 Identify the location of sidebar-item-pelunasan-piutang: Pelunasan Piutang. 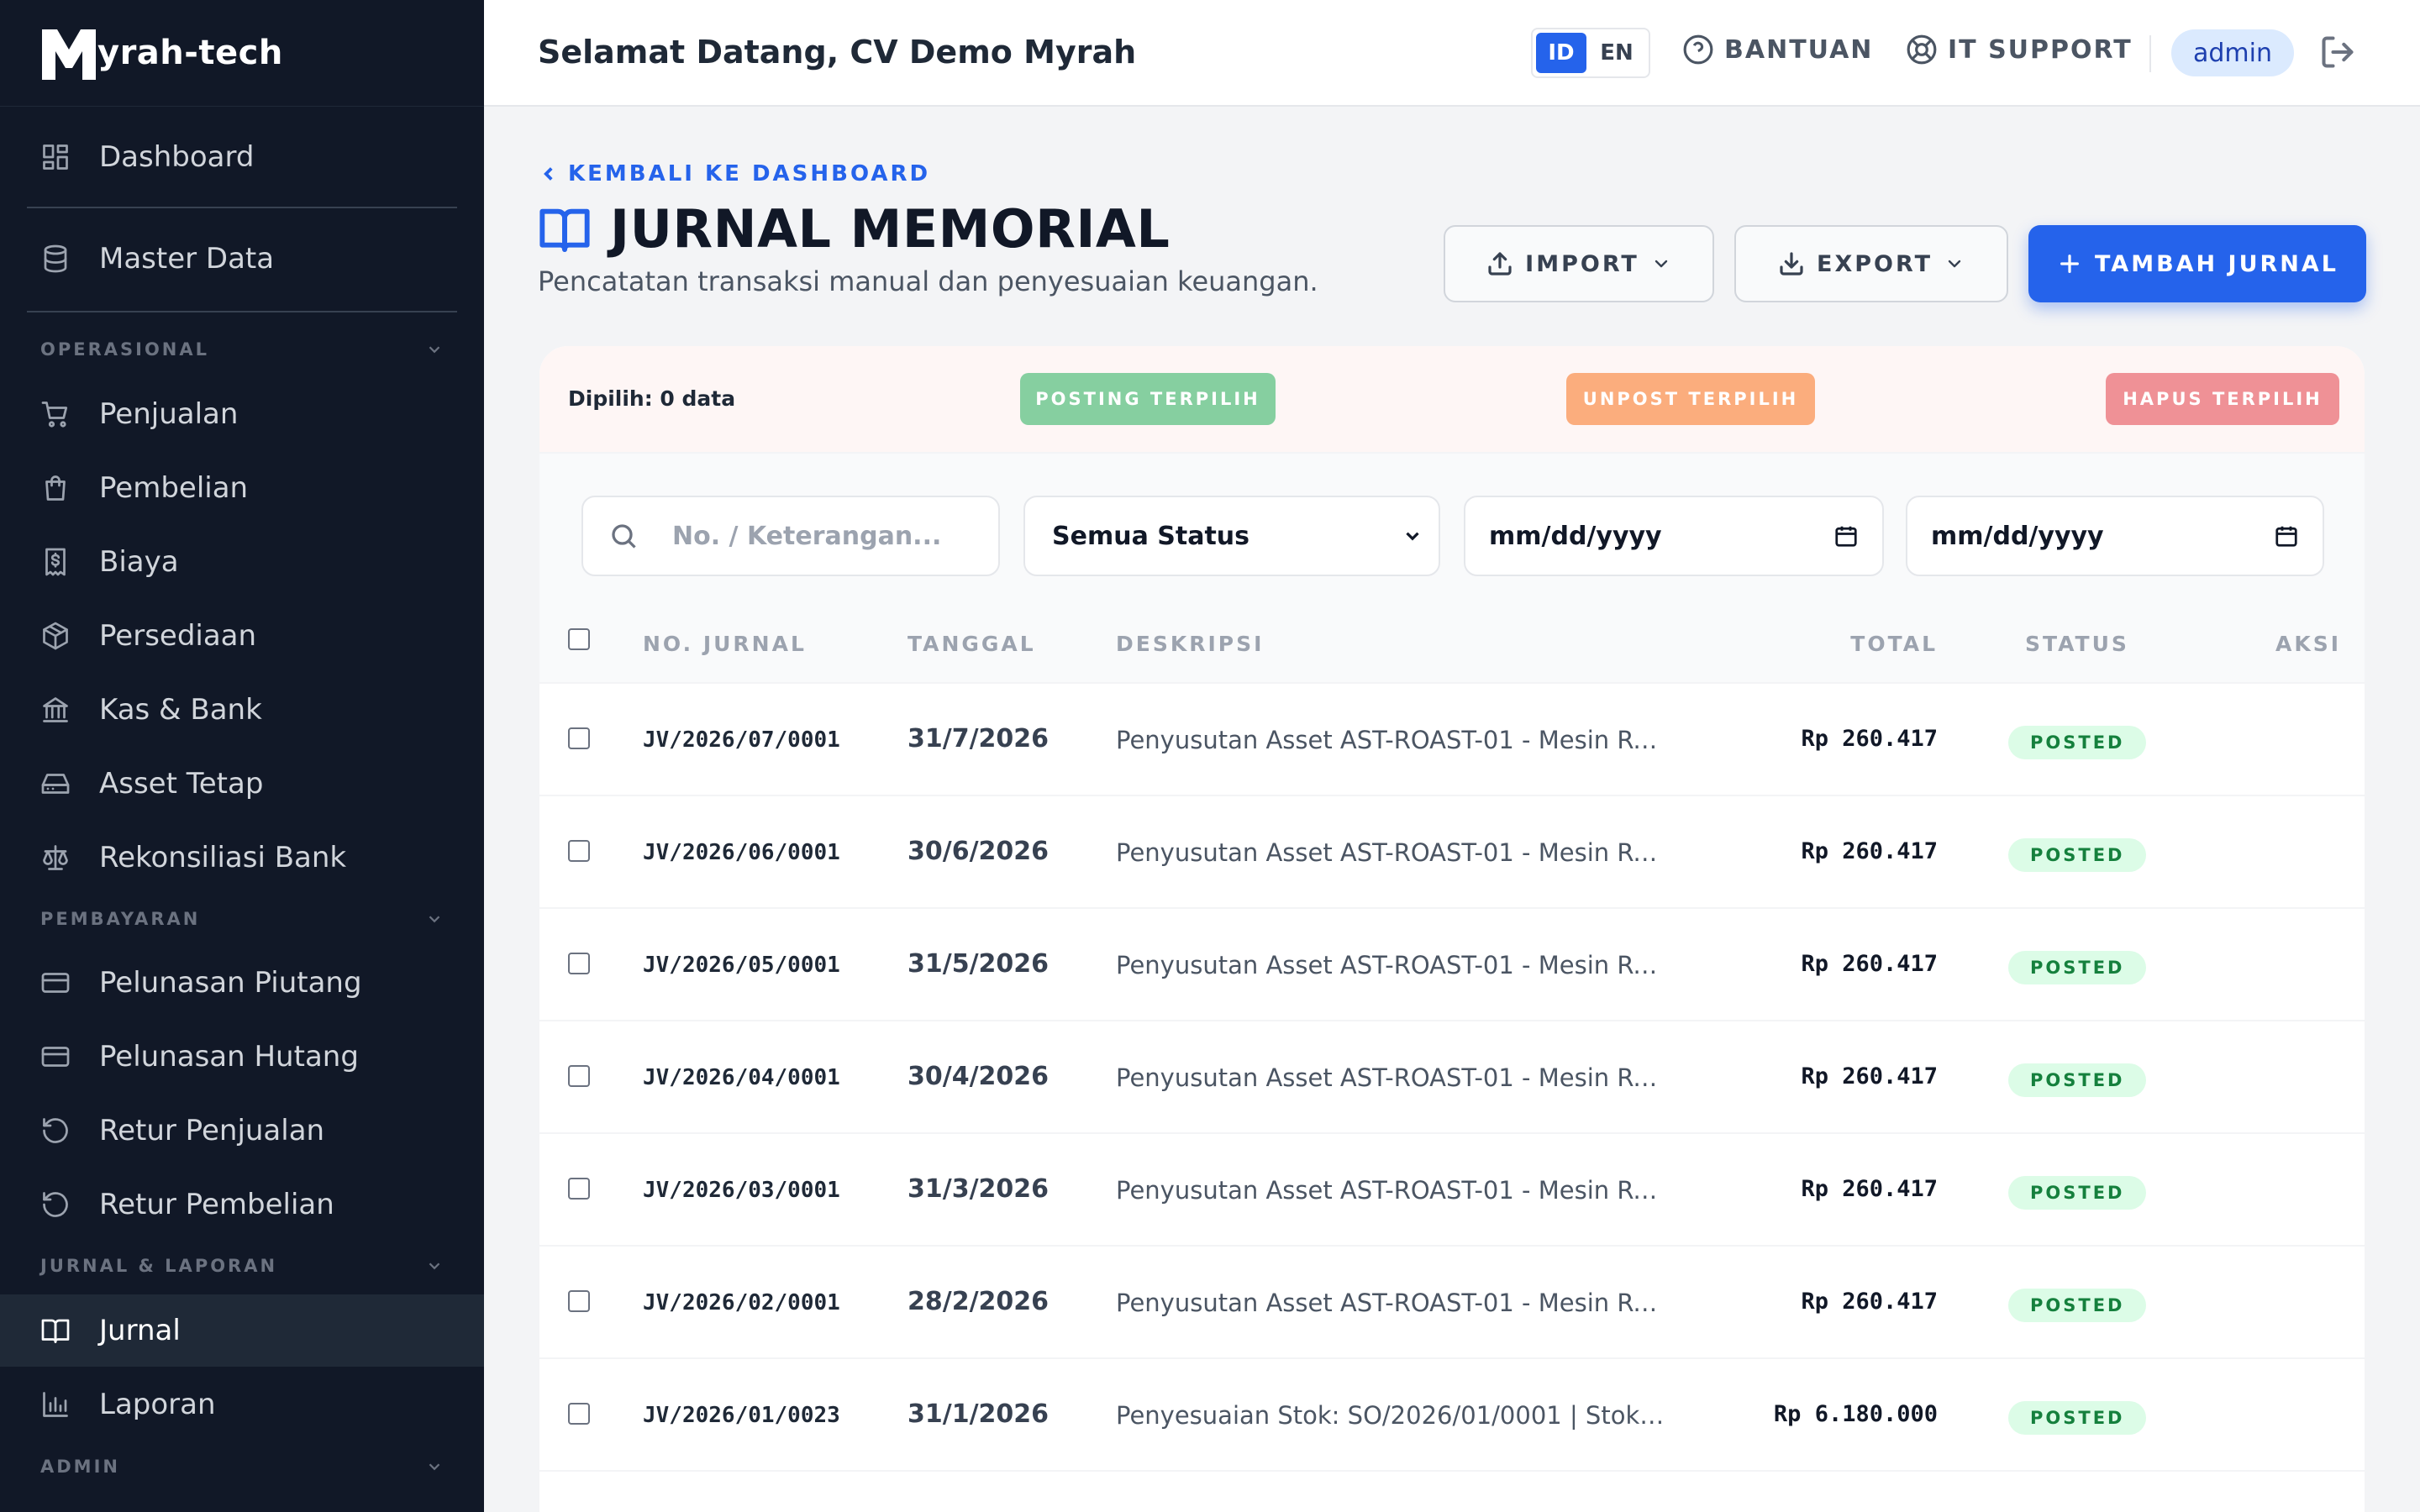
(242, 983).